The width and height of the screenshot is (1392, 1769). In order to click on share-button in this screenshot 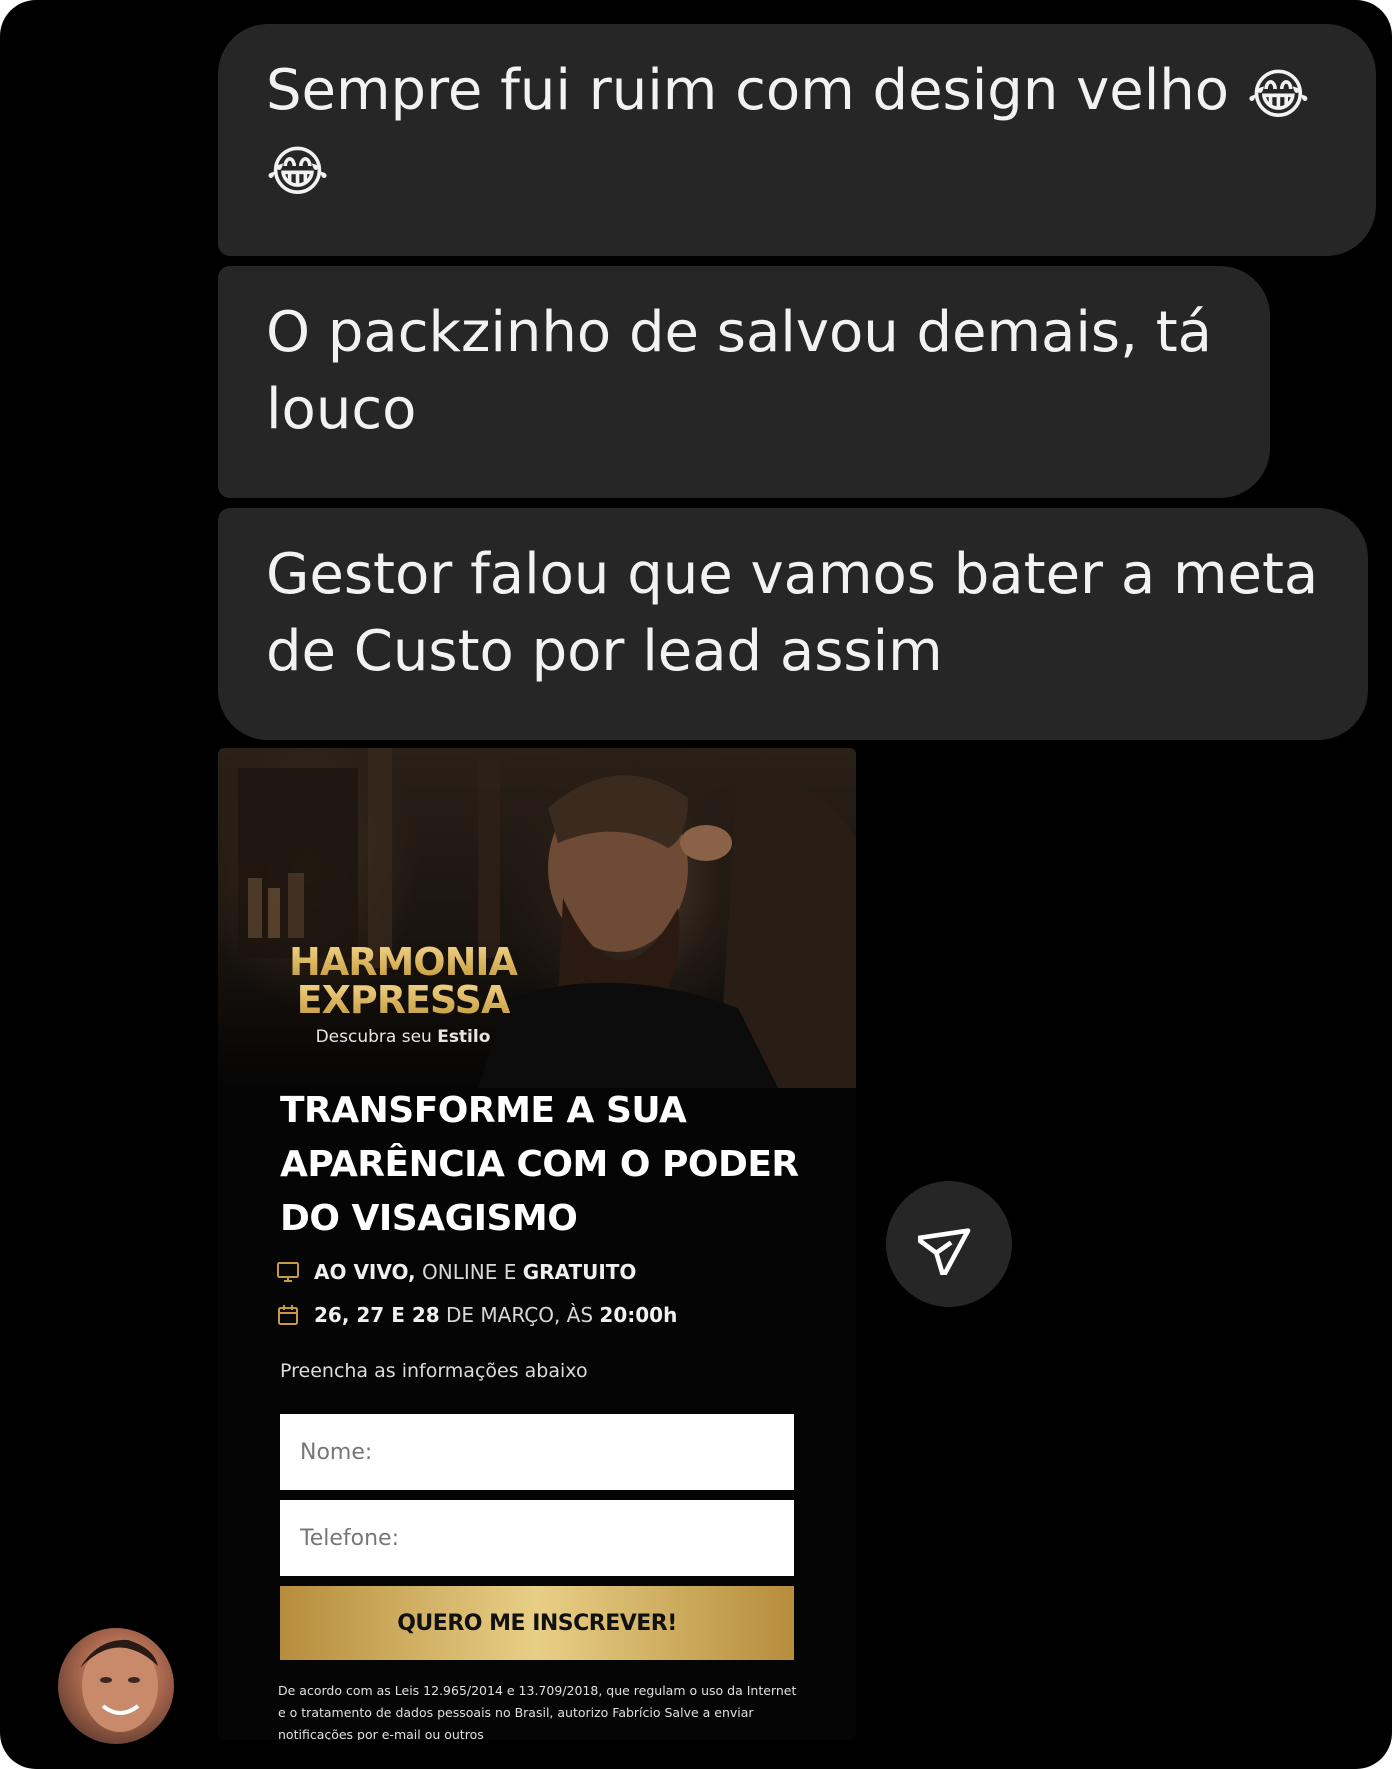, I will do `click(949, 1244)`.